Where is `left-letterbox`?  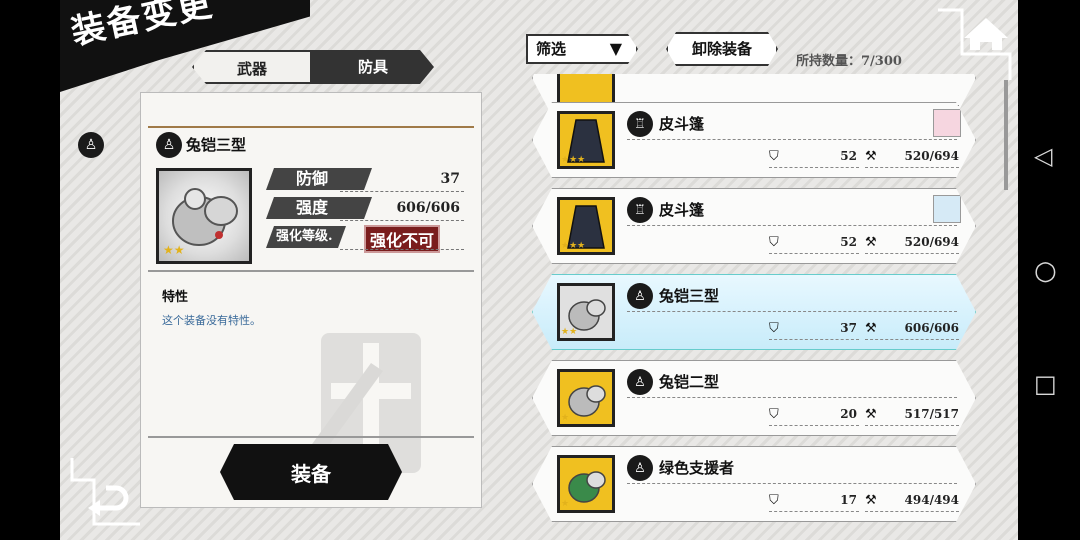 left-letterbox is located at coordinates (30, 270).